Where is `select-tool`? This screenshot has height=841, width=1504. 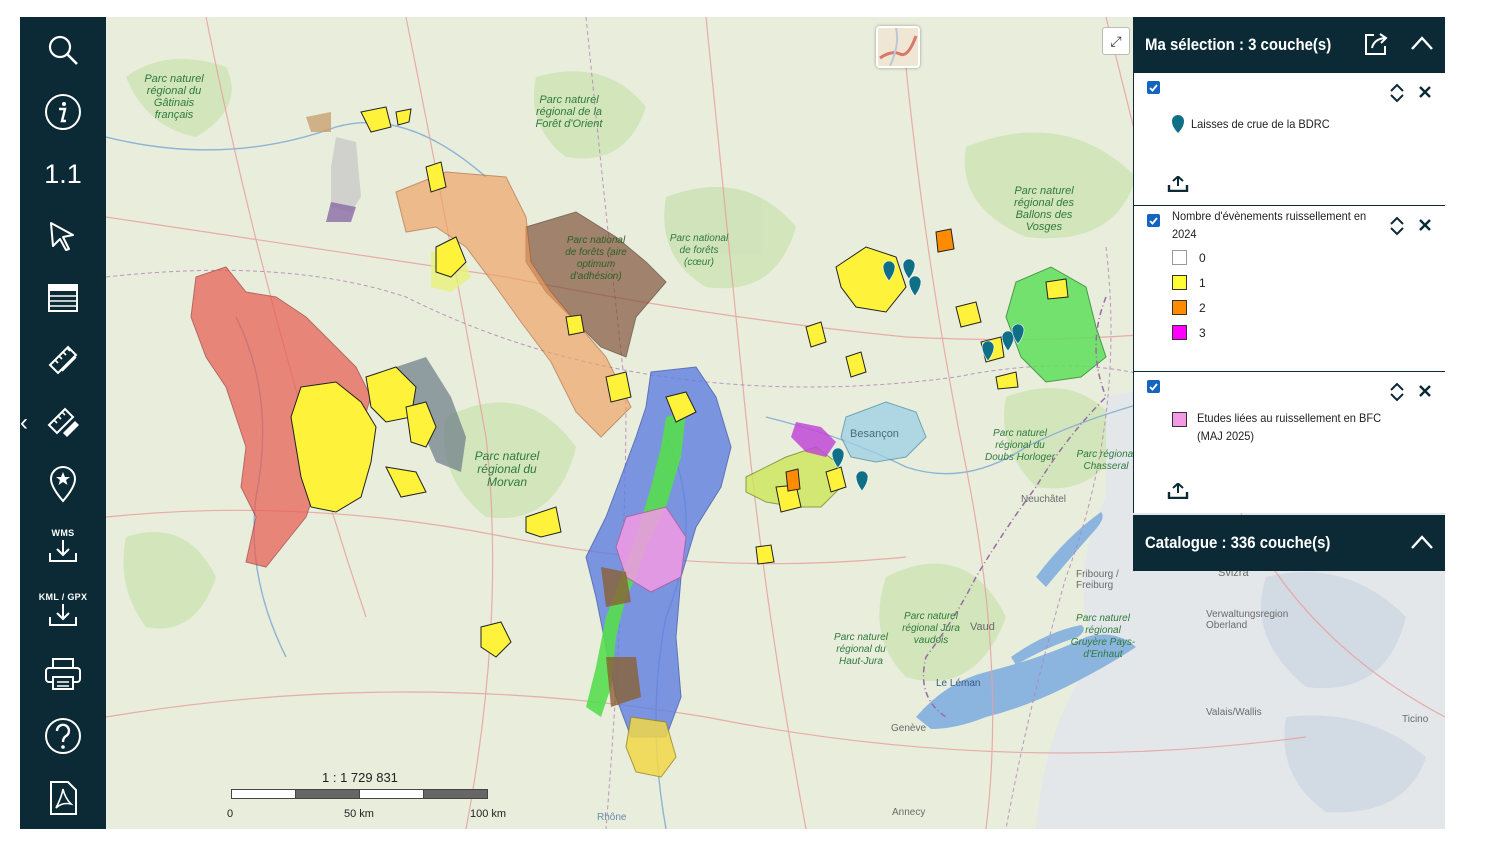
select-tool is located at coordinates (63, 236).